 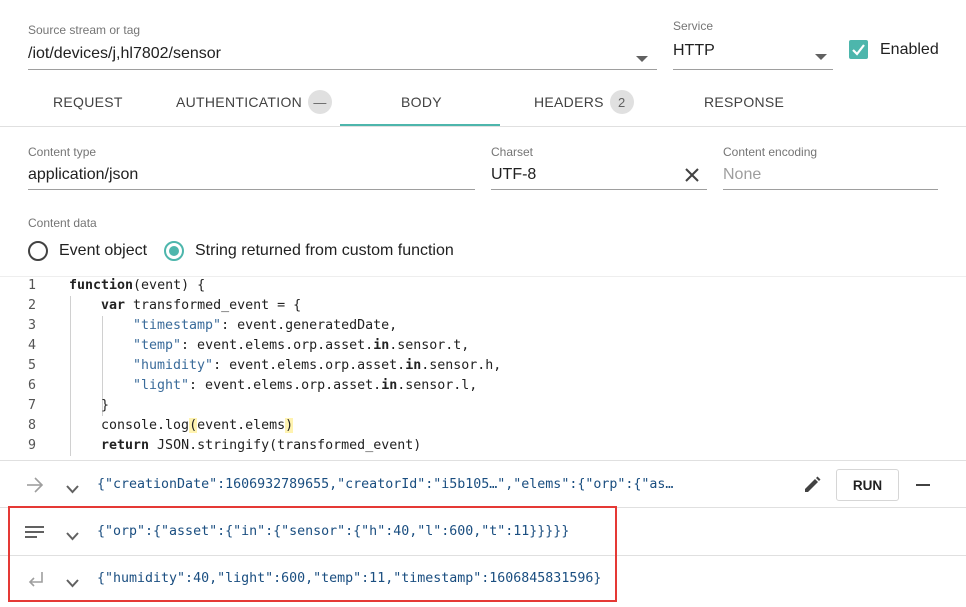 I want to click on tab-headers-label: HEADERS, so click(x=569, y=102).